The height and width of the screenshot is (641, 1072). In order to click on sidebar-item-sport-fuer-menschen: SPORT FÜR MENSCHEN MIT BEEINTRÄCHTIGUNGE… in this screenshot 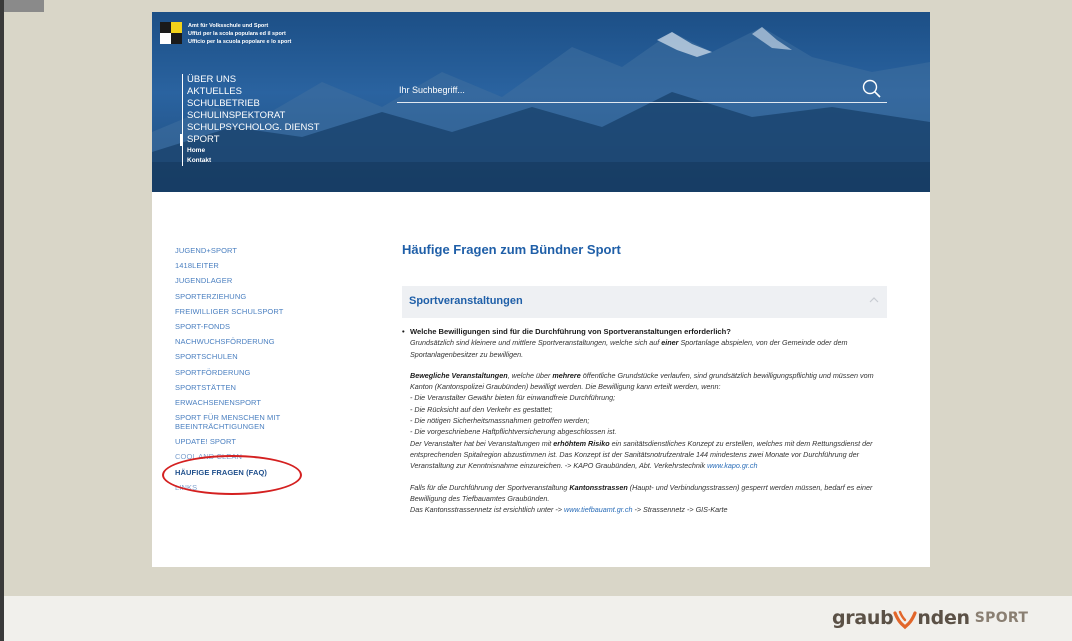, I will do `click(262, 422)`.